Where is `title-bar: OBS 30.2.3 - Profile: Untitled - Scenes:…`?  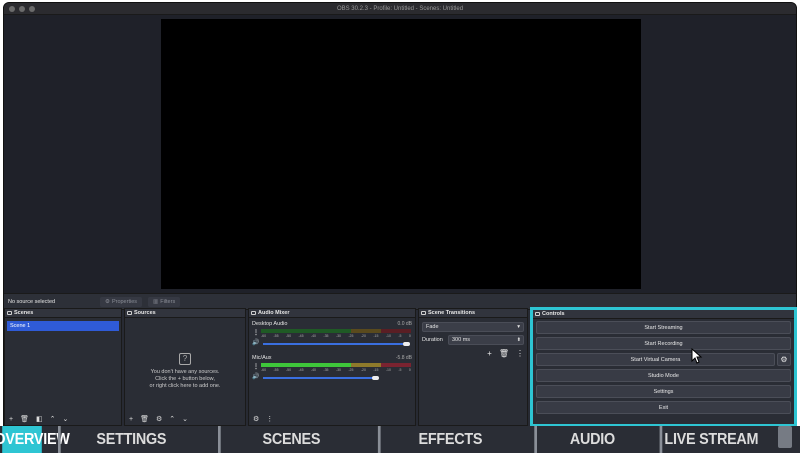 title-bar: OBS 30.2.3 - Profile: Untitled - Scenes:… is located at coordinates (400, 9).